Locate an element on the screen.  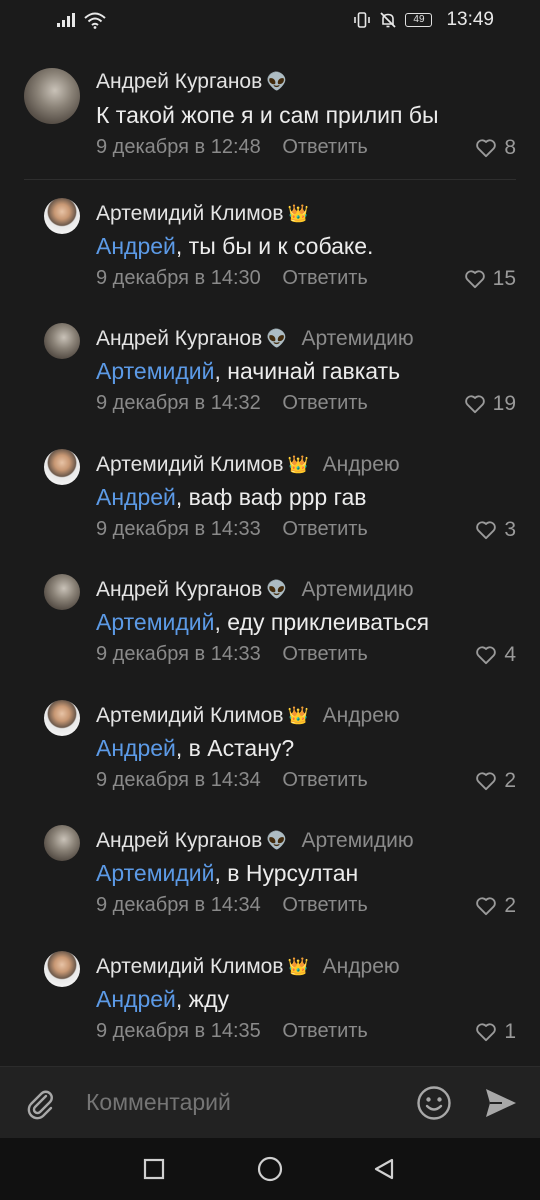
comment-date: 9 декабря в 14:32 is located at coordinates (178, 403).